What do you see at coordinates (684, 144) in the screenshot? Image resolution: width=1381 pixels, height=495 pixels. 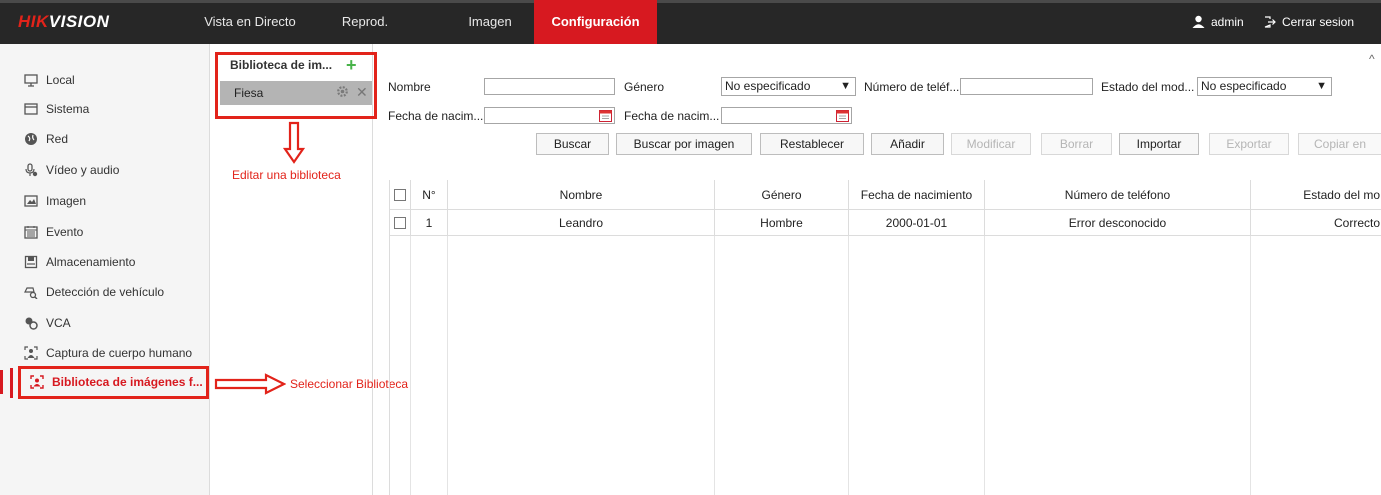 I see `buscar-por-imagen-button: Buscar por imagen` at bounding box center [684, 144].